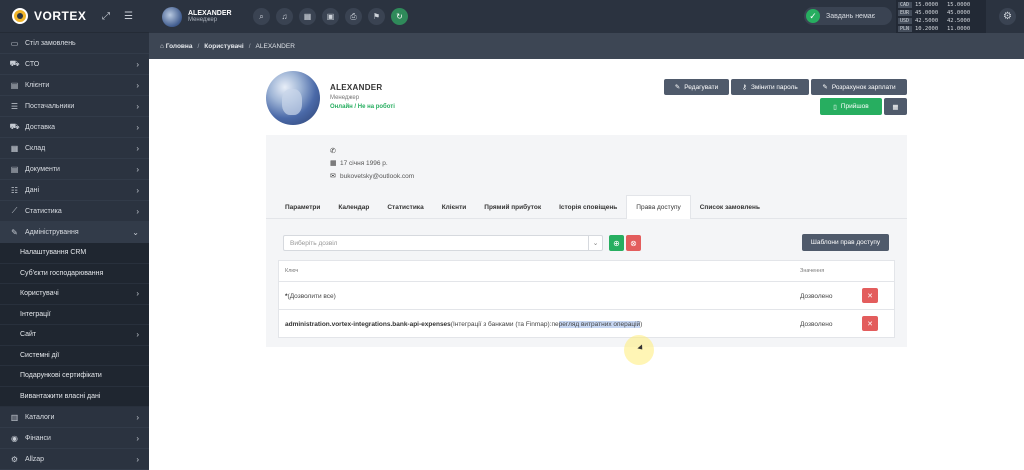  I want to click on sidebar-item-label: Сайт, so click(28, 335).